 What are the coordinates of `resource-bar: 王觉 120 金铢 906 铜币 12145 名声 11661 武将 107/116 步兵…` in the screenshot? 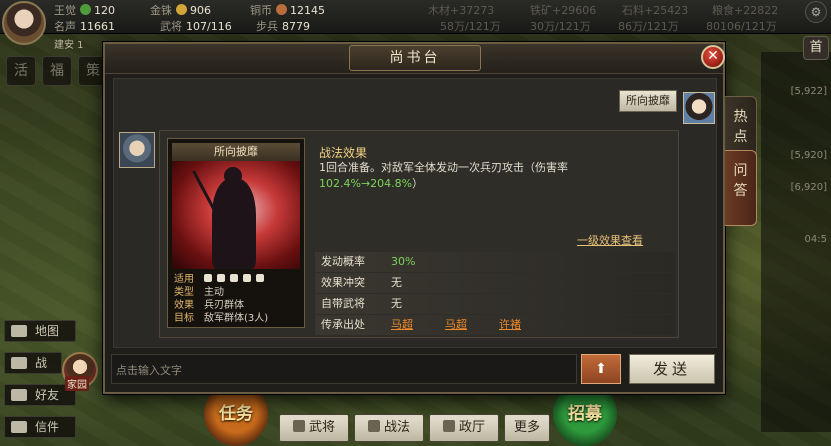 It's located at (415, 17).